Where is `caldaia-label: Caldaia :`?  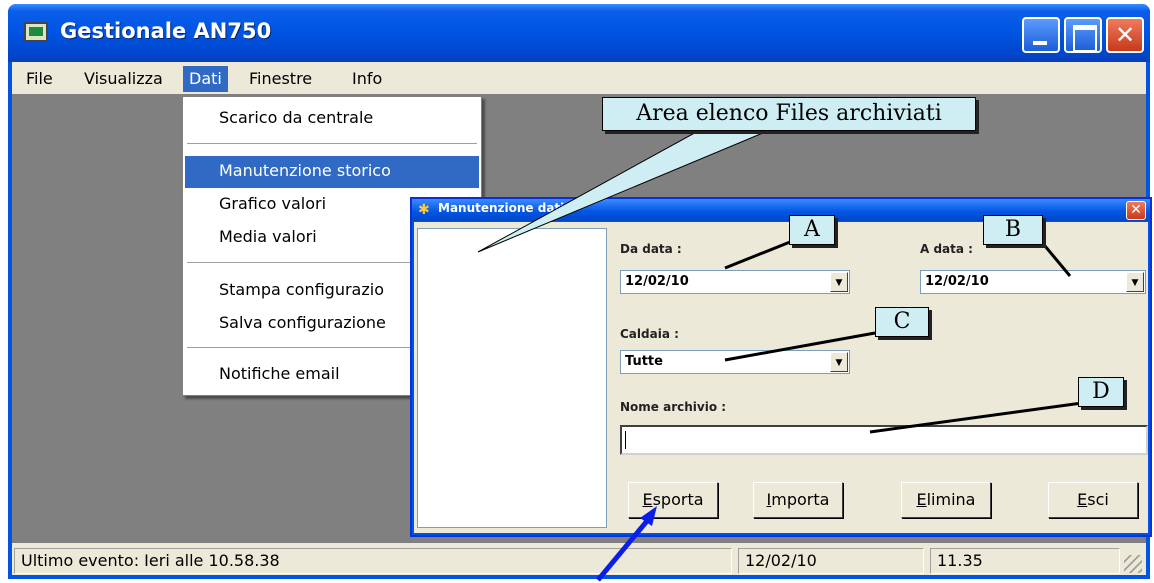 caldaia-label: Caldaia : is located at coordinates (649, 334).